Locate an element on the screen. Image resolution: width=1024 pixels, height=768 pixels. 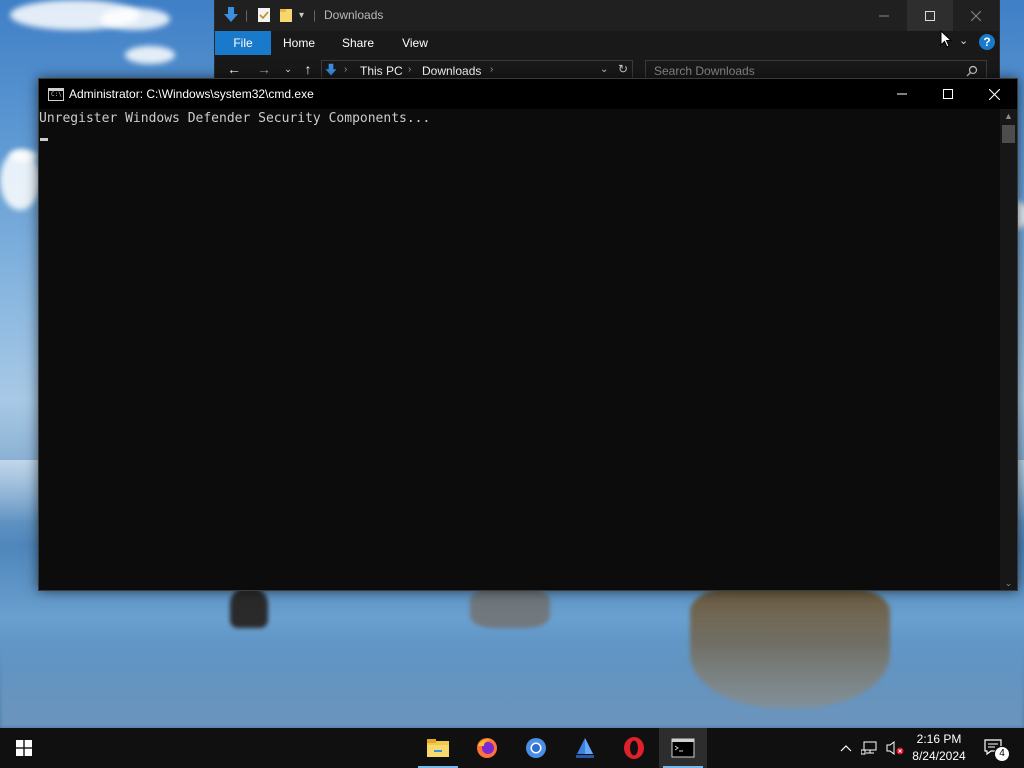
windows-logo-icon is located at coordinates (24, 748).